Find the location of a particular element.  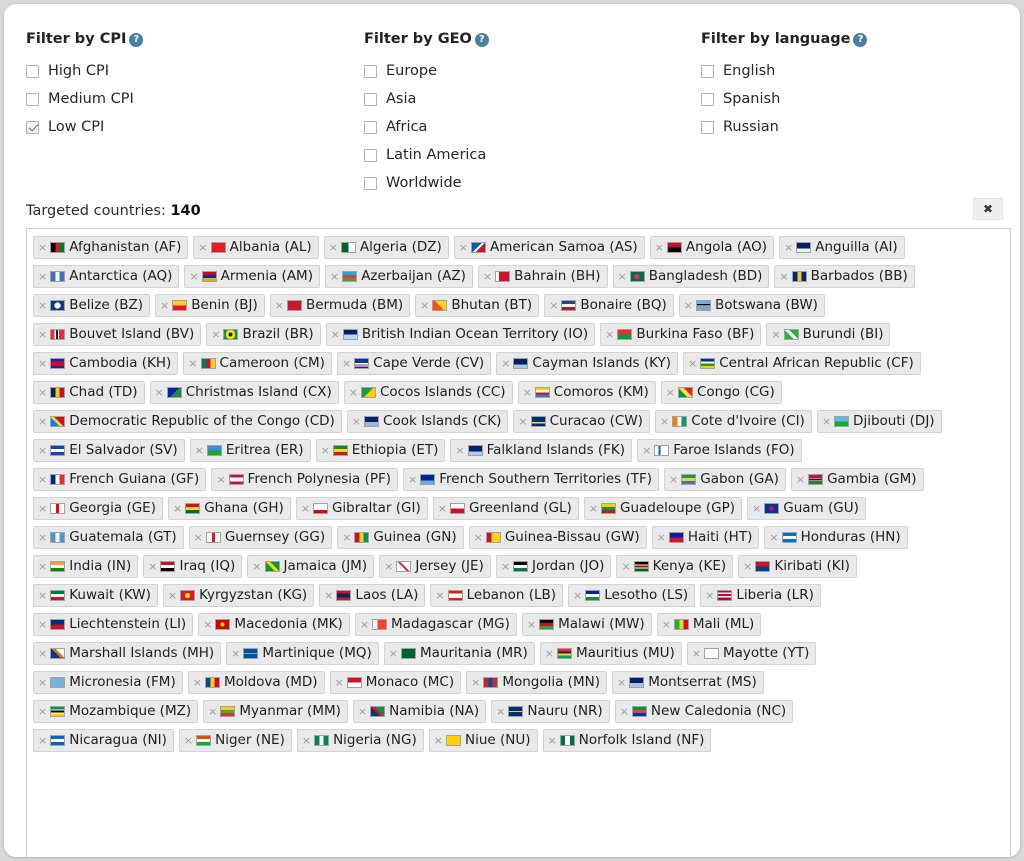

country-tag: × Angola (AO) is located at coordinates (711, 247).